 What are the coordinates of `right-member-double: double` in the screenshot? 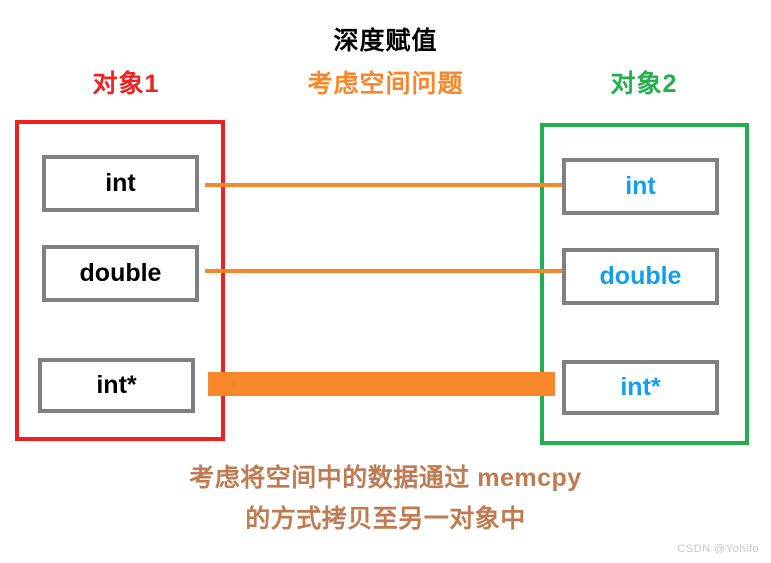 It's located at (640, 276).